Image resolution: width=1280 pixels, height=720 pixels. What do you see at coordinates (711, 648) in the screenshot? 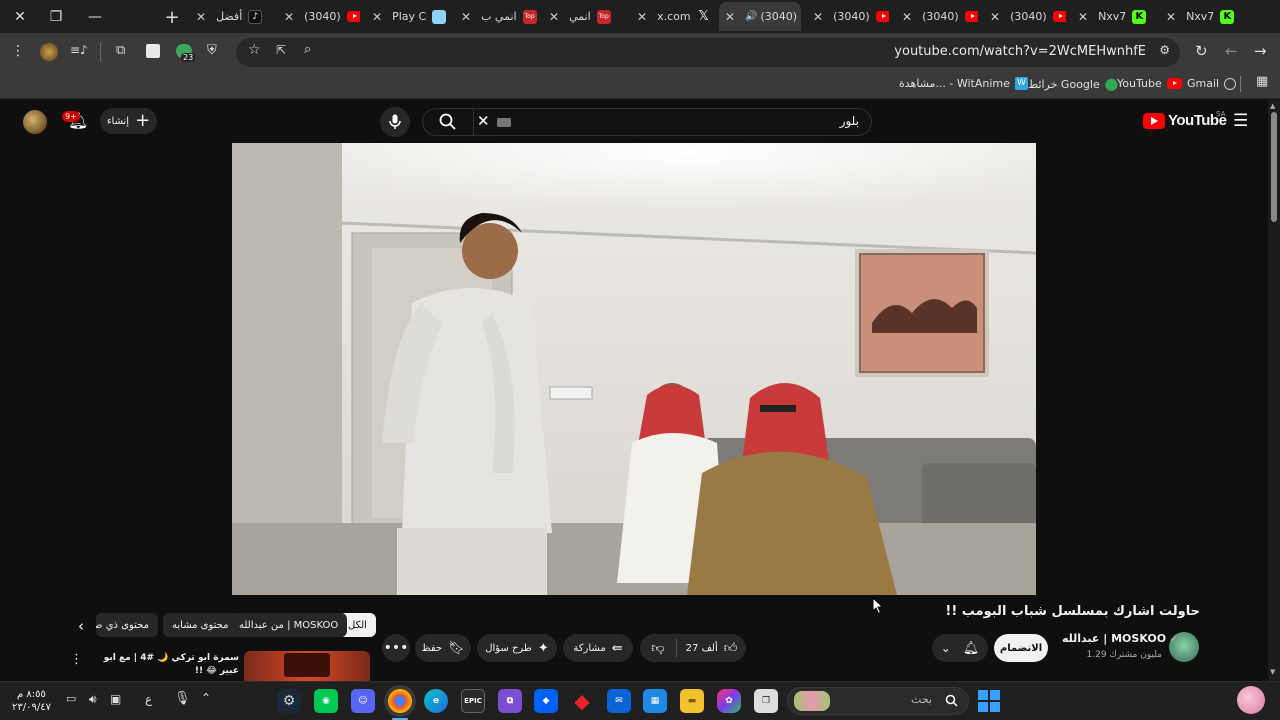
I see `like-button: 27 ألف 👍︎` at bounding box center [711, 648].